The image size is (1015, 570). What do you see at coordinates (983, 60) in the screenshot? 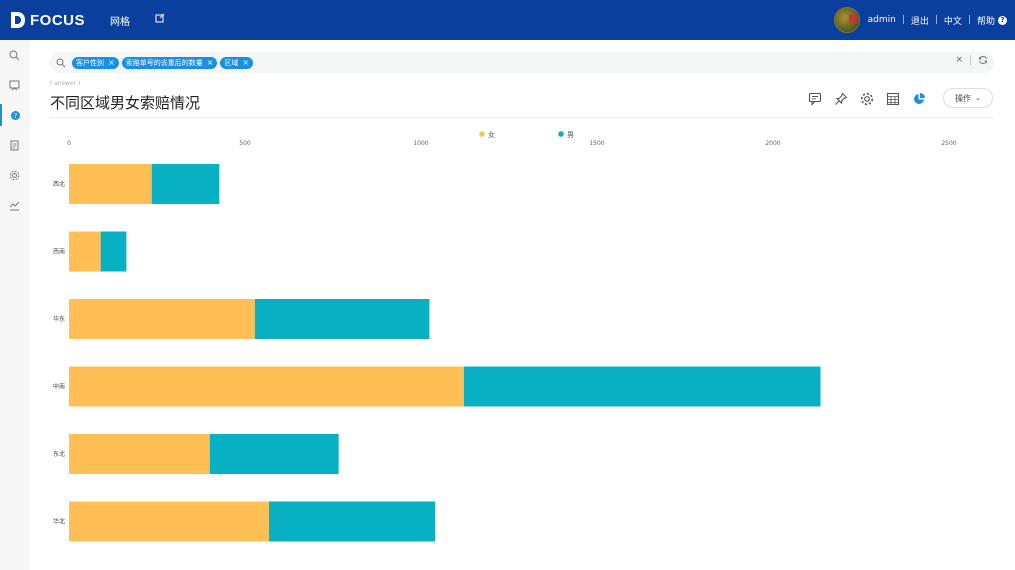
I see `refresh-icon` at bounding box center [983, 60].